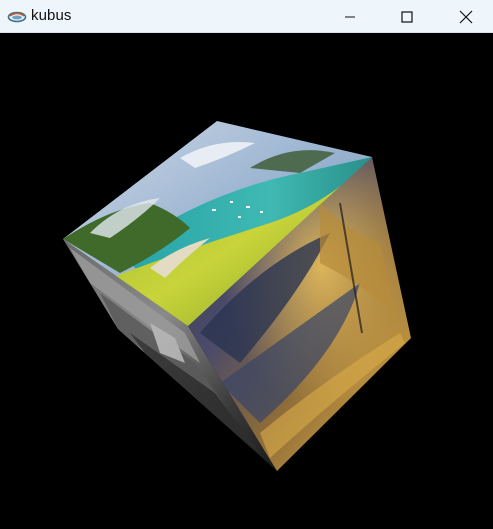 The width and height of the screenshot is (493, 529). I want to click on close-icon, so click(466, 17).